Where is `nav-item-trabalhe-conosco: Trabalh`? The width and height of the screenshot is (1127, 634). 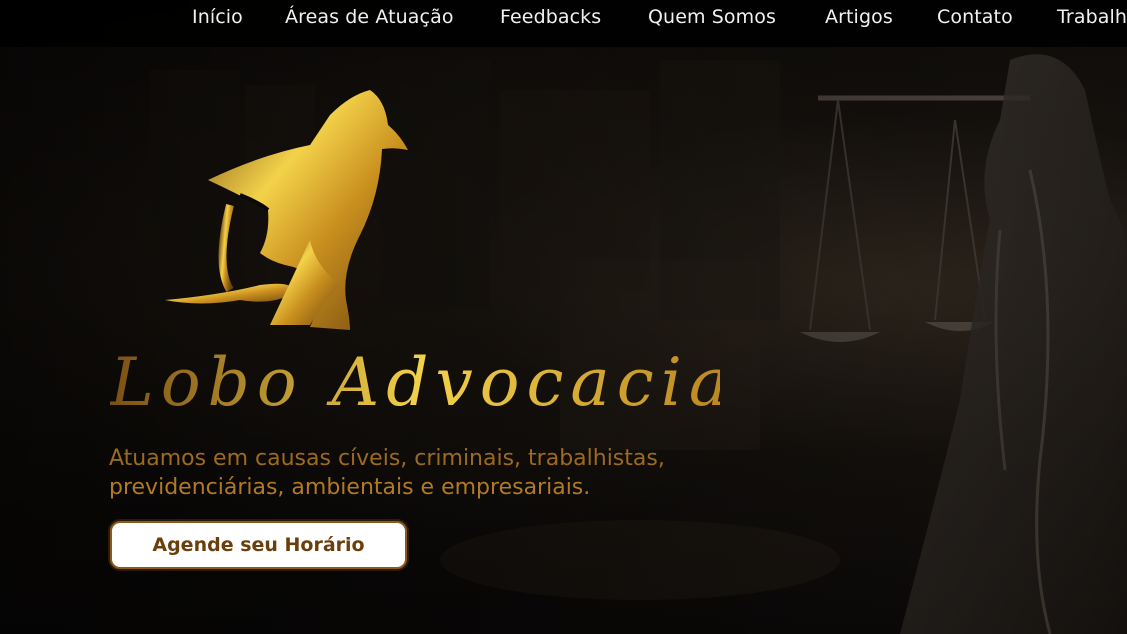
nav-item-trabalhe-conosco: Trabalh is located at coordinates (1092, 17).